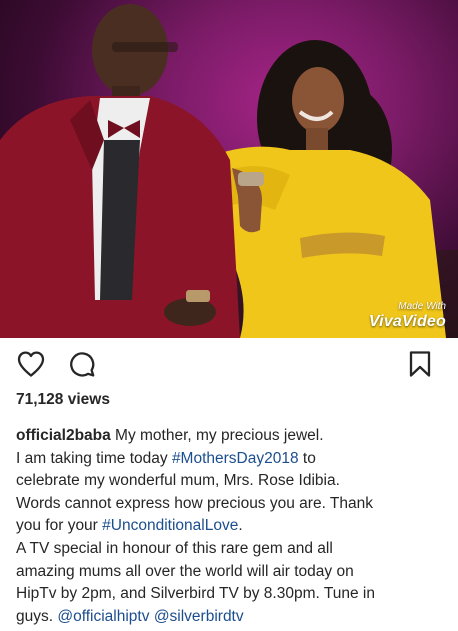 The image size is (458, 631). Describe the element at coordinates (422, 306) in the screenshot. I see `watermark-made-with: Made With` at that location.